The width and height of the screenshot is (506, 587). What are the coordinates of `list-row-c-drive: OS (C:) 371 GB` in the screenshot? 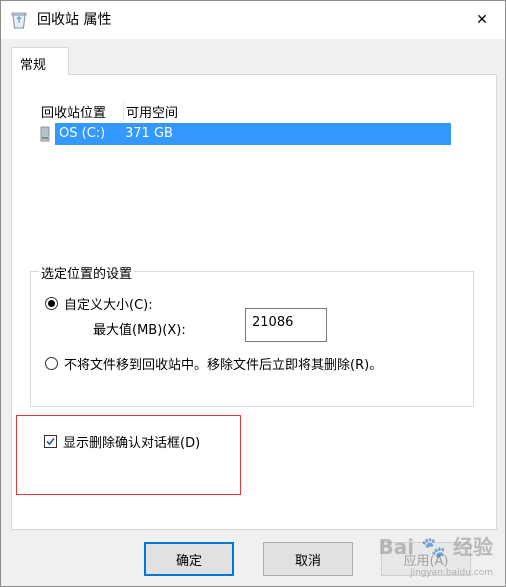 It's located at (244, 134).